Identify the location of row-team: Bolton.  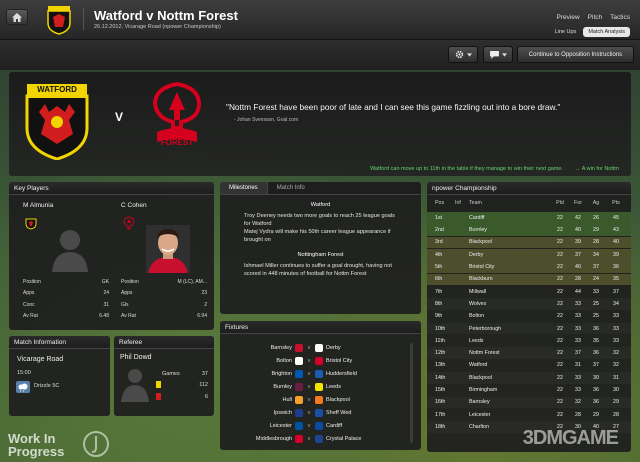
(510, 316).